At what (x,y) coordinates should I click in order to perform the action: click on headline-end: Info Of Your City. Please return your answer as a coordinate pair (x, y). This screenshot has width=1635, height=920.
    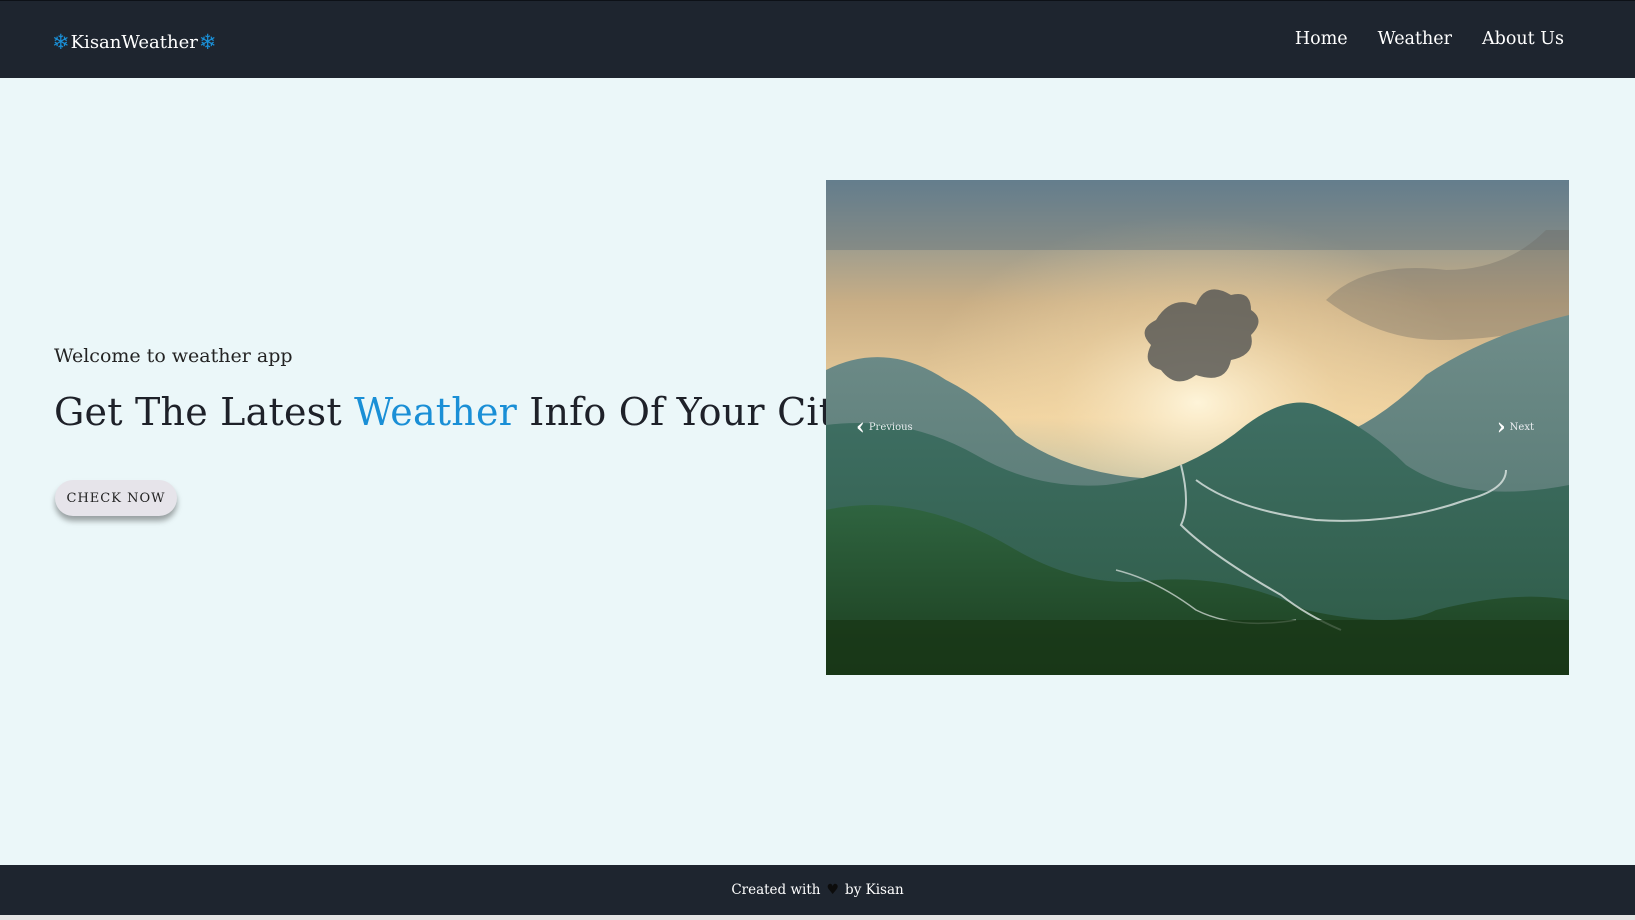
    Looking at the image, I should click on (692, 412).